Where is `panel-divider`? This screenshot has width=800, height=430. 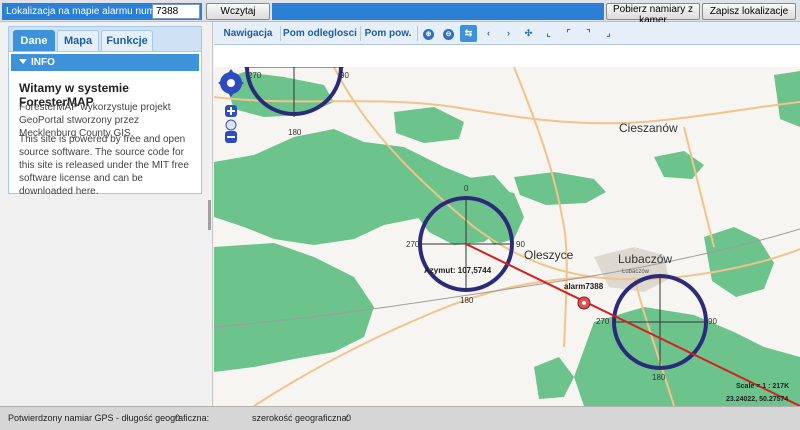 panel-divider is located at coordinates (212, 214).